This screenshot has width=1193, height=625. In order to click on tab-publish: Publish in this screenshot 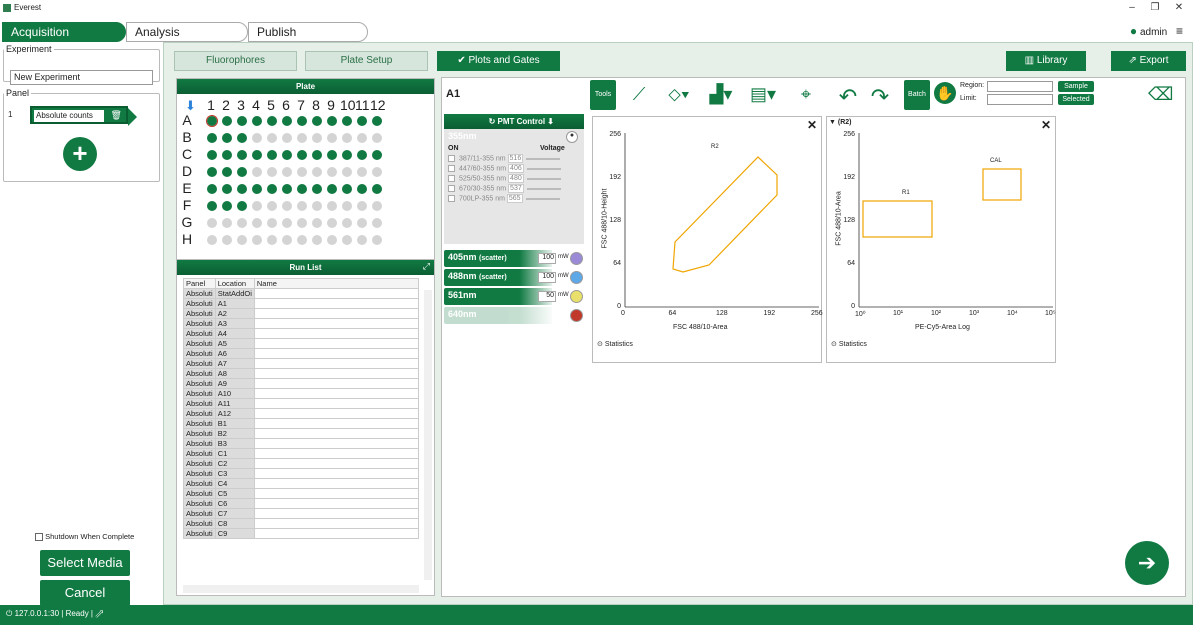, I will do `click(308, 32)`.